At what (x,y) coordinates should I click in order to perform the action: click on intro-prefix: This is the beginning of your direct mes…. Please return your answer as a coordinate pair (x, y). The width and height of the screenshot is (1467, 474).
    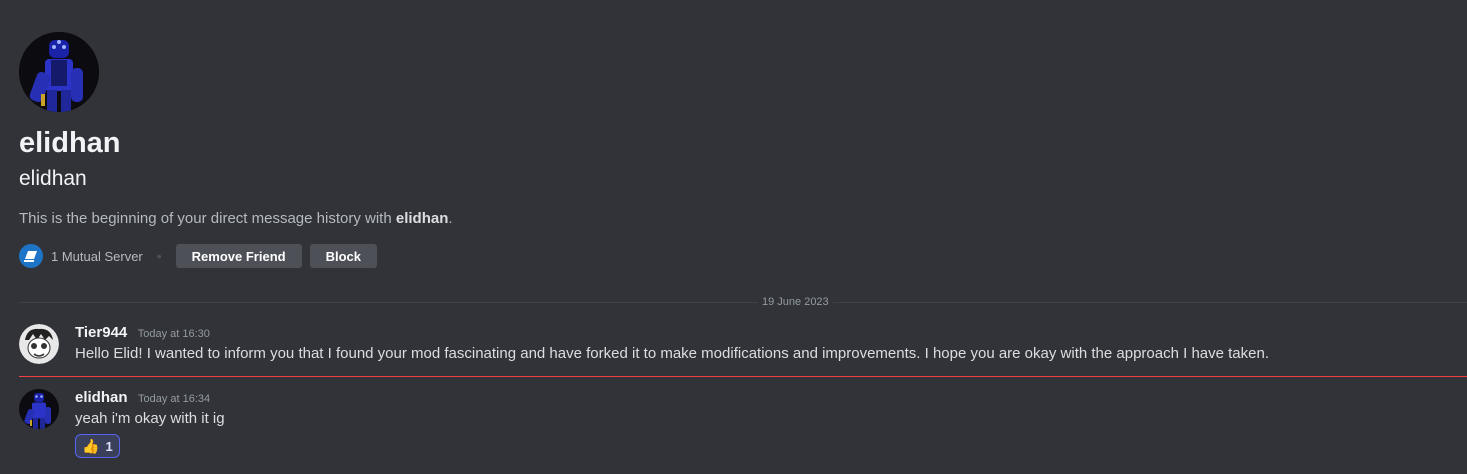
    Looking at the image, I should click on (207, 218).